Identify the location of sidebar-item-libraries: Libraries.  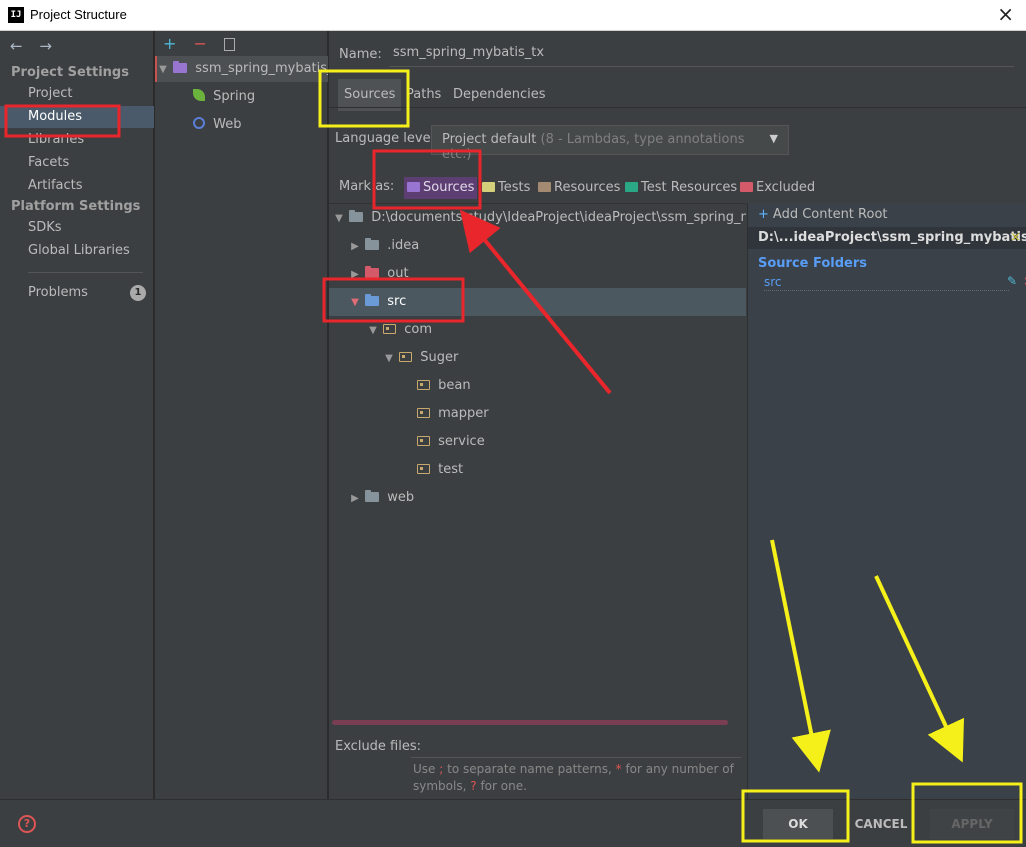
(77, 140).